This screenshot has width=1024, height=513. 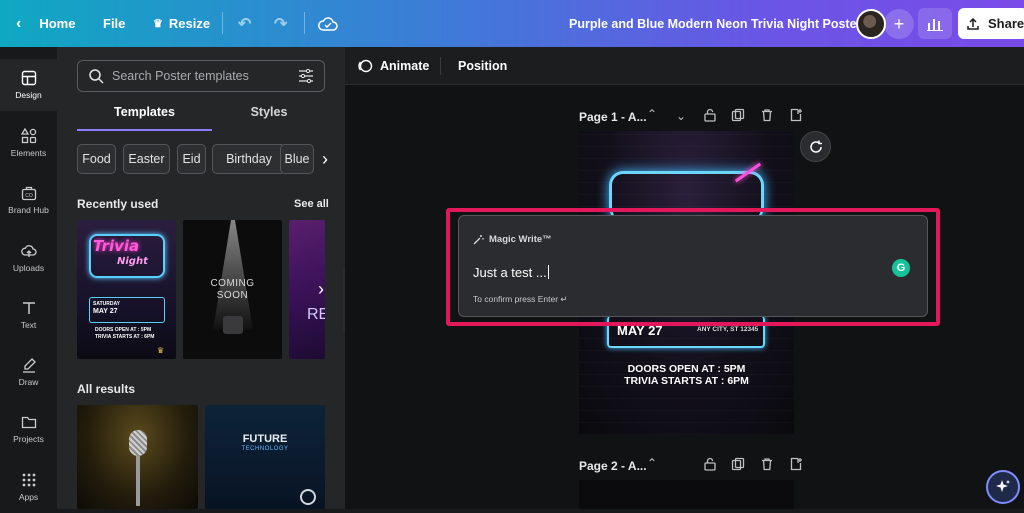 What do you see at coordinates (105, 311) in the screenshot?
I see `thumb-date: MAY 27` at bounding box center [105, 311].